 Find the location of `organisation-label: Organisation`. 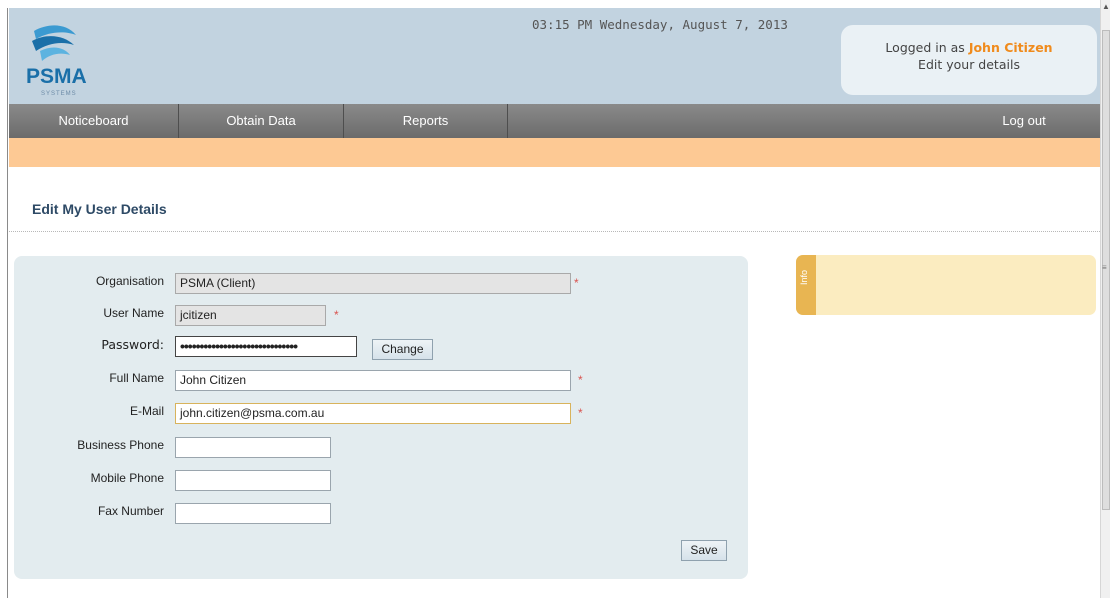

organisation-label: Organisation is located at coordinates (129, 281).